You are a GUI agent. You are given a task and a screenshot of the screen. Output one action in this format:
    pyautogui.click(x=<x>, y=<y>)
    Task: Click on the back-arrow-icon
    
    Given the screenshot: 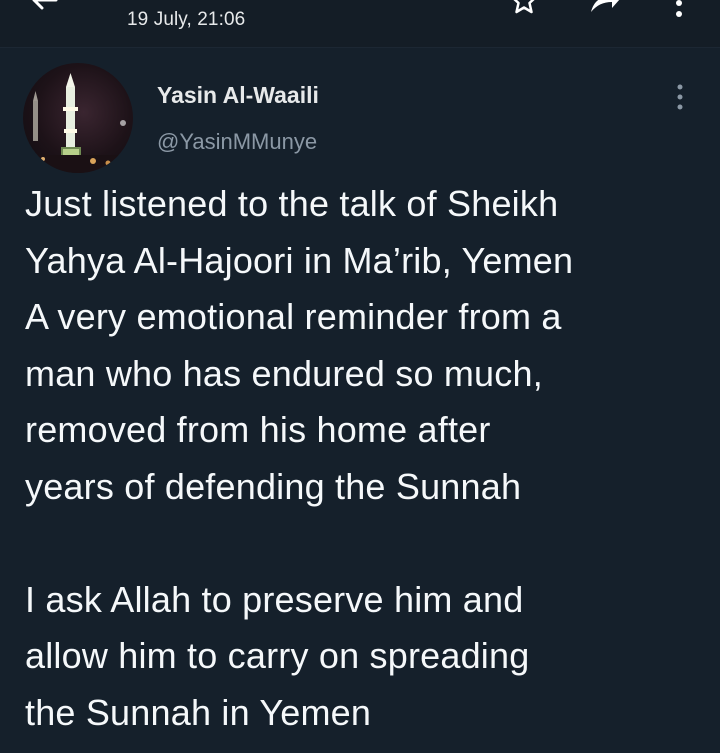 What is the action you would take?
    pyautogui.click(x=44, y=6)
    